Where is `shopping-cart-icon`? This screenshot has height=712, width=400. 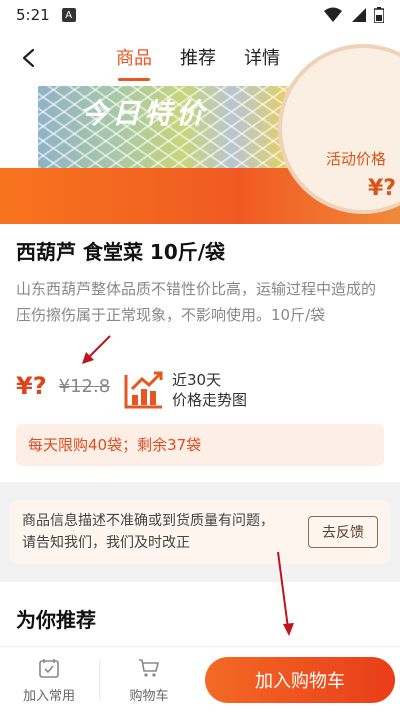 shopping-cart-icon is located at coordinates (149, 668).